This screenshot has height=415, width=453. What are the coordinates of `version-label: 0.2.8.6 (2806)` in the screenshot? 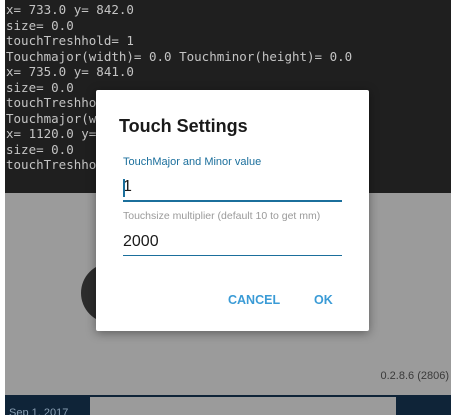 It's located at (415, 376).